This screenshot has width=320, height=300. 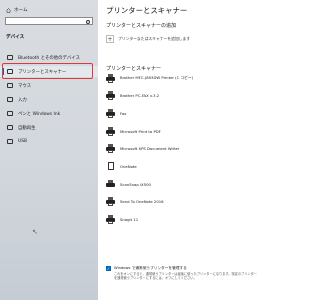 What do you see at coordinates (116, 113) in the screenshot?
I see `printer-item: Fax` at bounding box center [116, 113].